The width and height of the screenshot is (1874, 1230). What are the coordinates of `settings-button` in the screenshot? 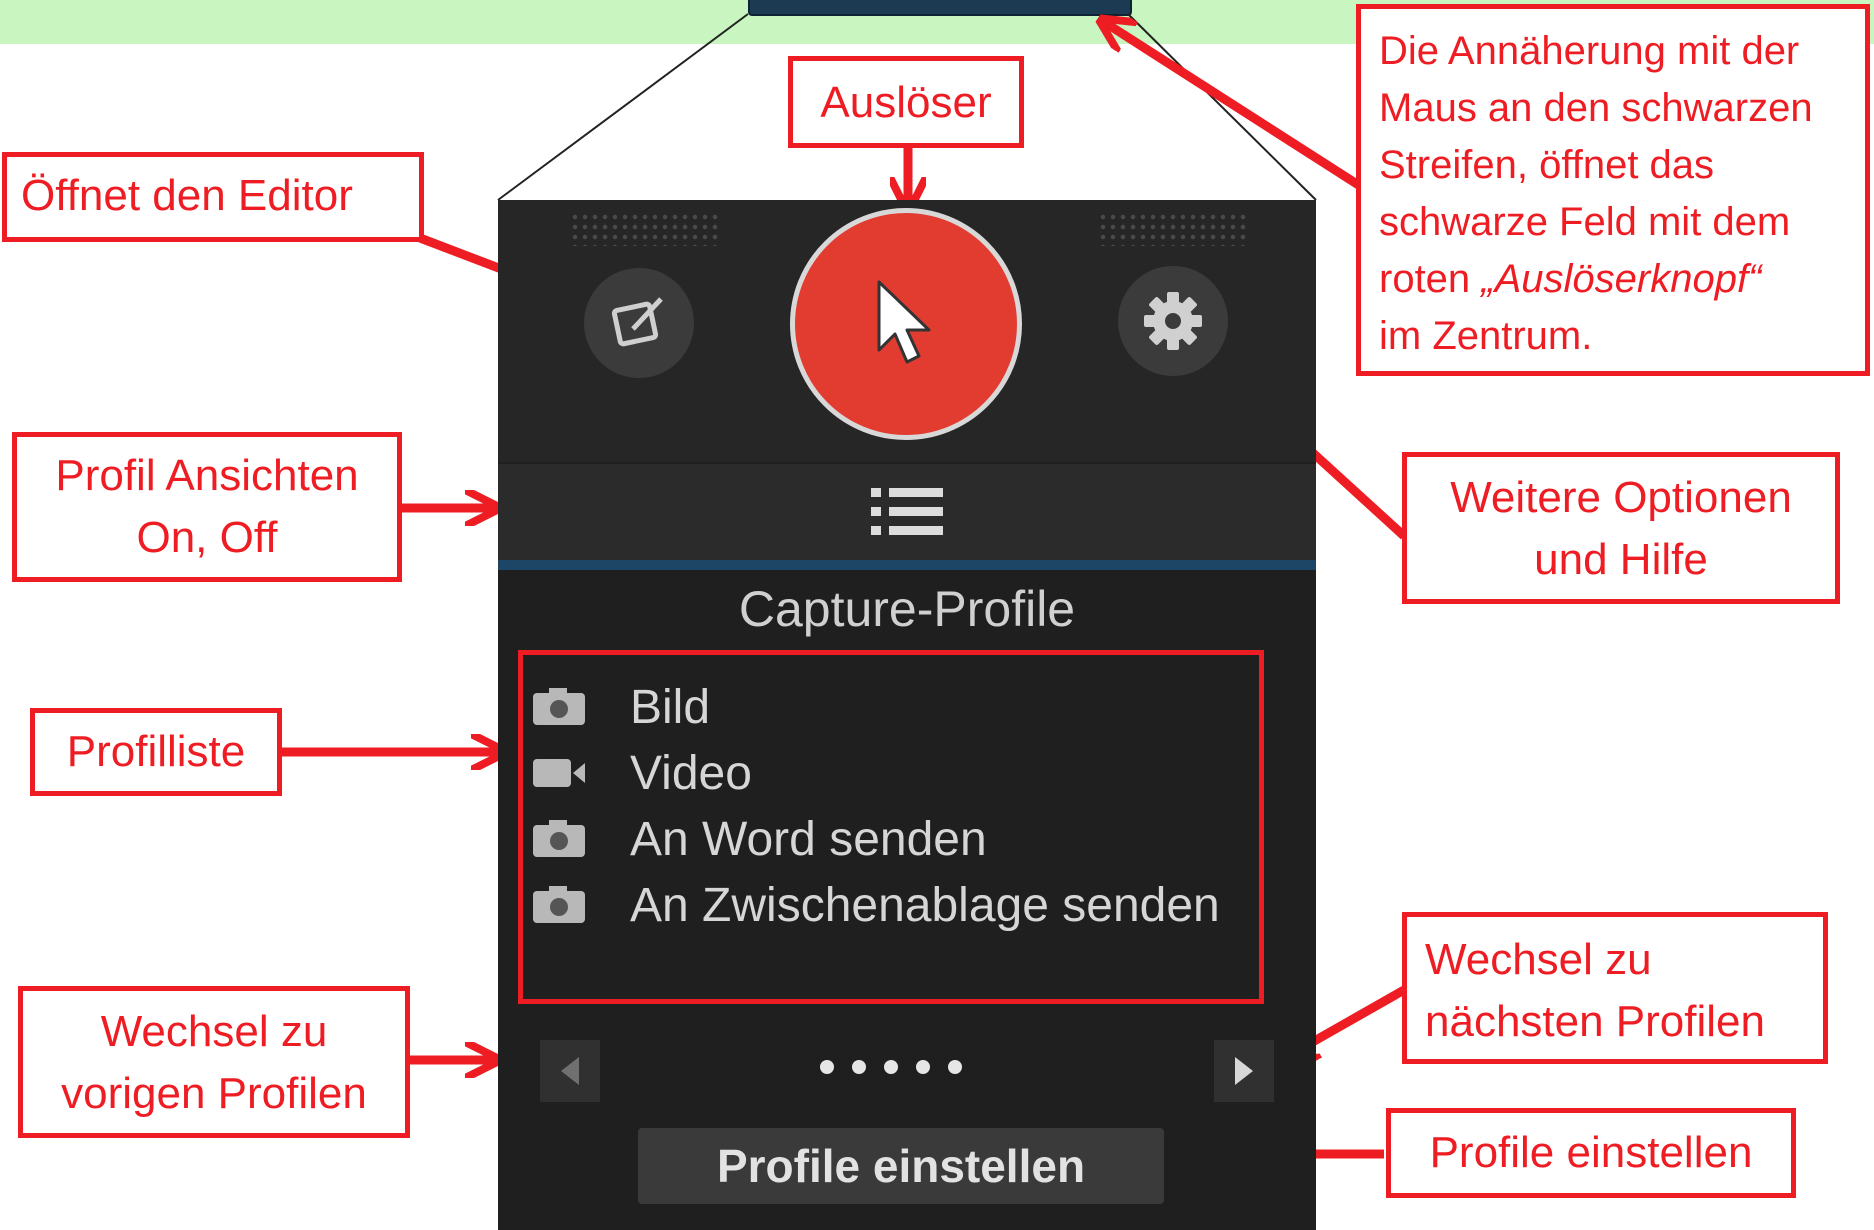 It's located at (1173, 321).